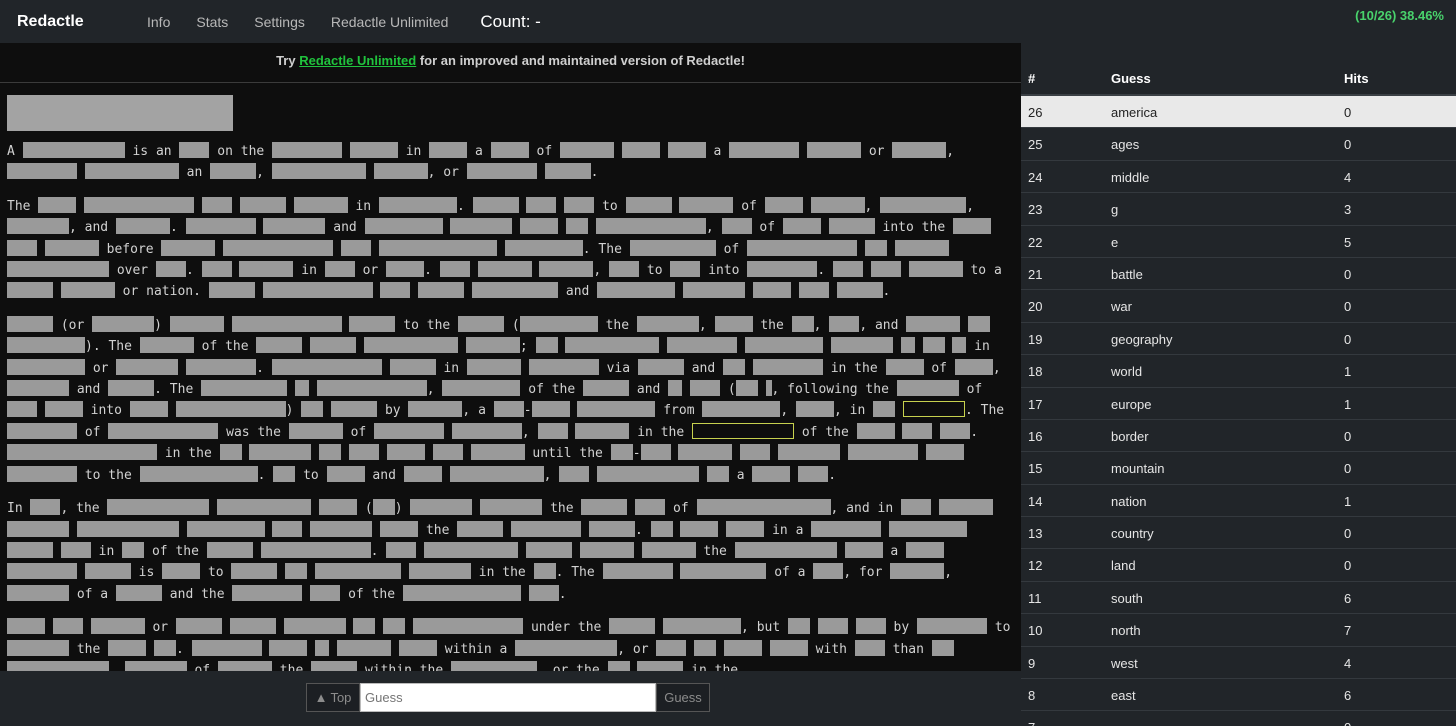 The image size is (1456, 726). What do you see at coordinates (1238, 533) in the screenshot?
I see `table-row: 13 country 0` at bounding box center [1238, 533].